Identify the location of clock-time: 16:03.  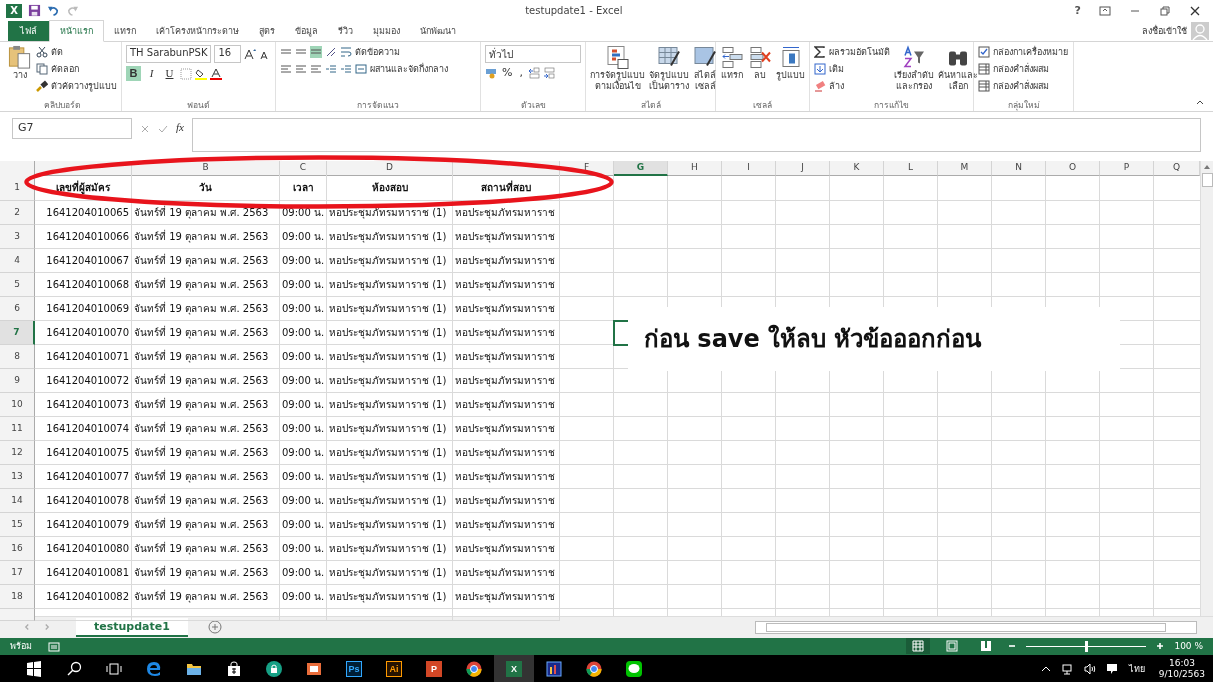
(1181, 663).